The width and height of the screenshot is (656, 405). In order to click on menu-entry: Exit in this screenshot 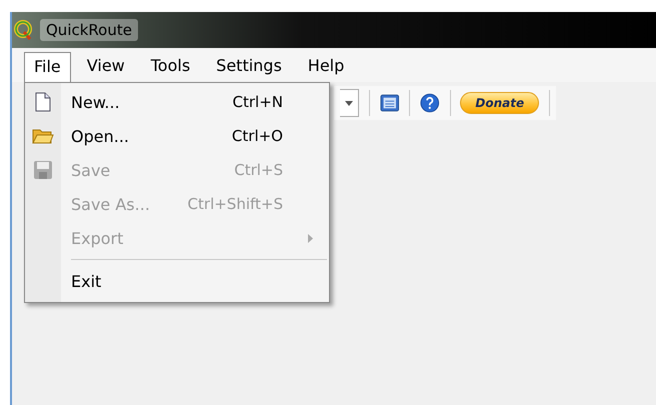, I will do `click(177, 281)`.